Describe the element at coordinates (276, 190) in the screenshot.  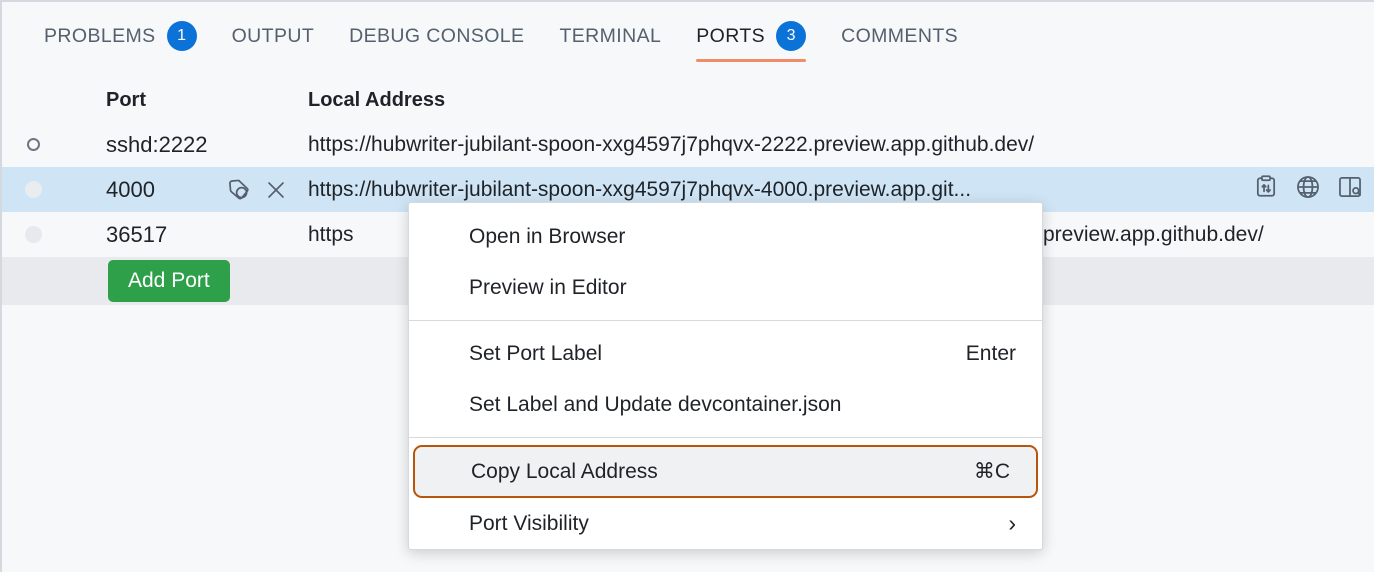
I see `close-icon` at that location.